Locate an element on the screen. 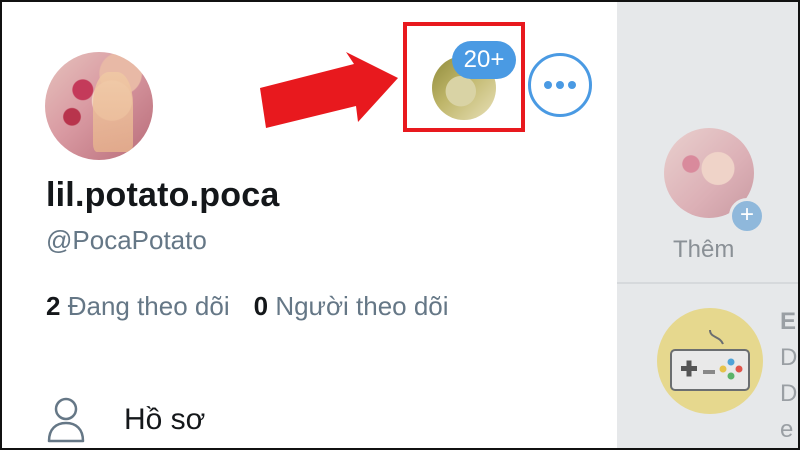 The height and width of the screenshot is (450, 800). following-label: Đang theo dõi is located at coordinates (148, 306).